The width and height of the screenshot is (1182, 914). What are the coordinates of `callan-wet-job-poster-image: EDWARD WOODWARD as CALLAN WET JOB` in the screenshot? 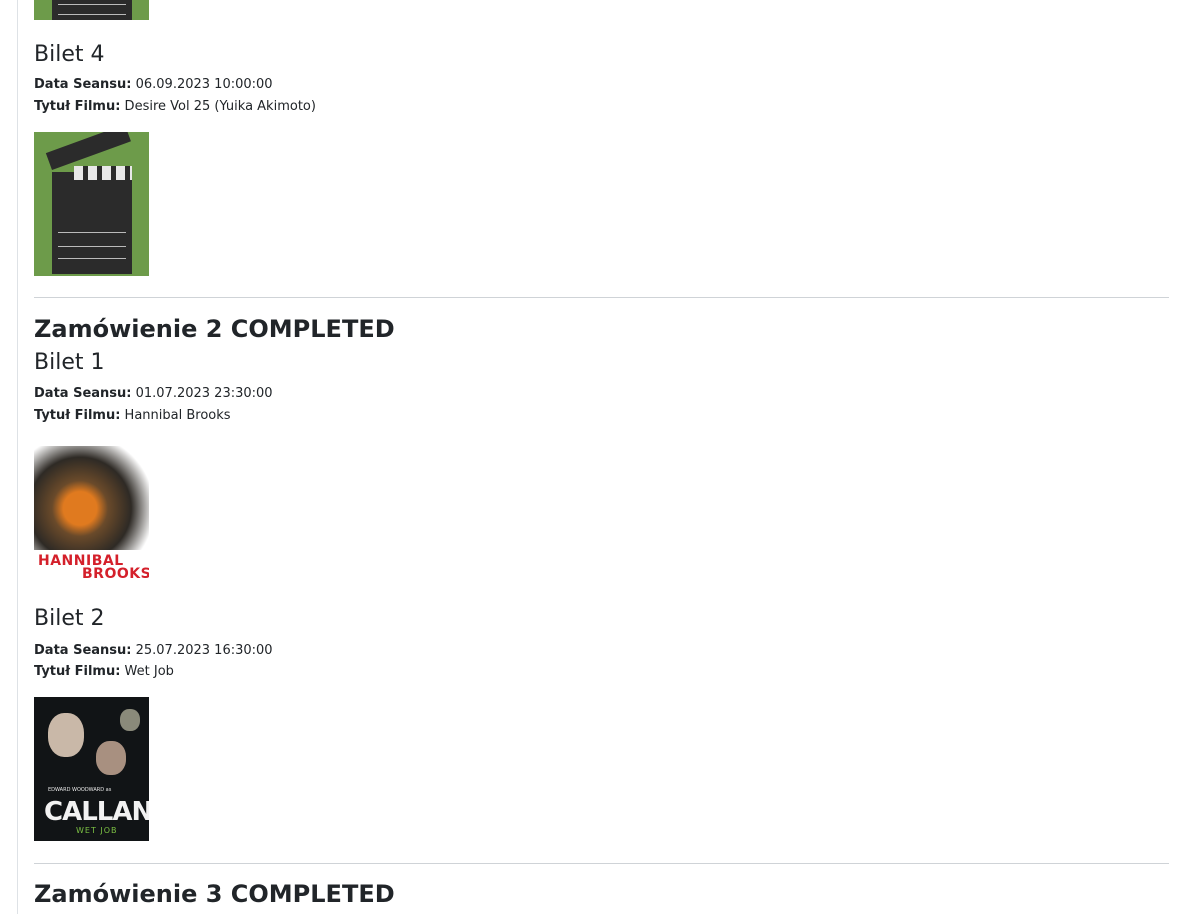 It's located at (91, 769).